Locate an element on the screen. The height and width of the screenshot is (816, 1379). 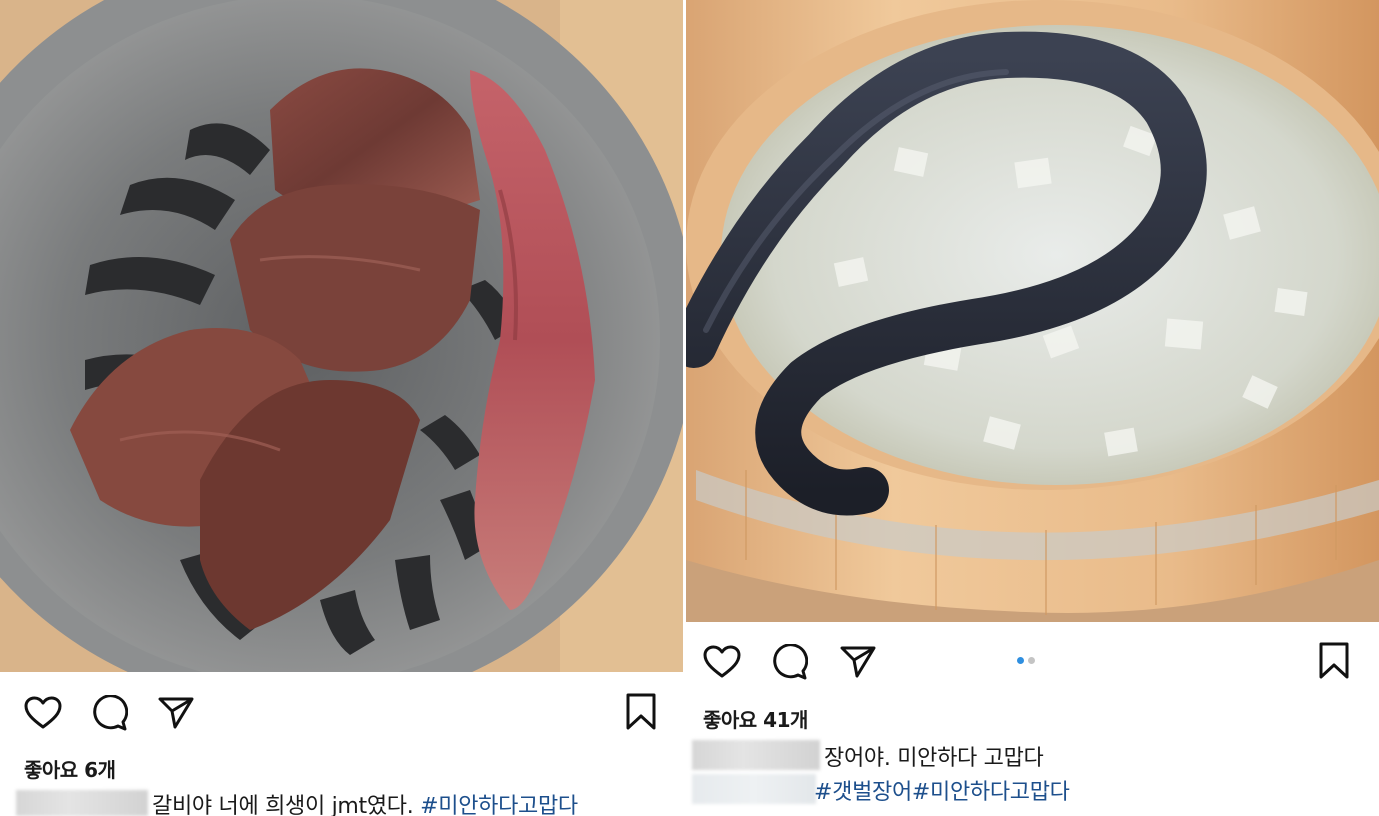
carousel-indicator is located at coordinates (1026, 660).